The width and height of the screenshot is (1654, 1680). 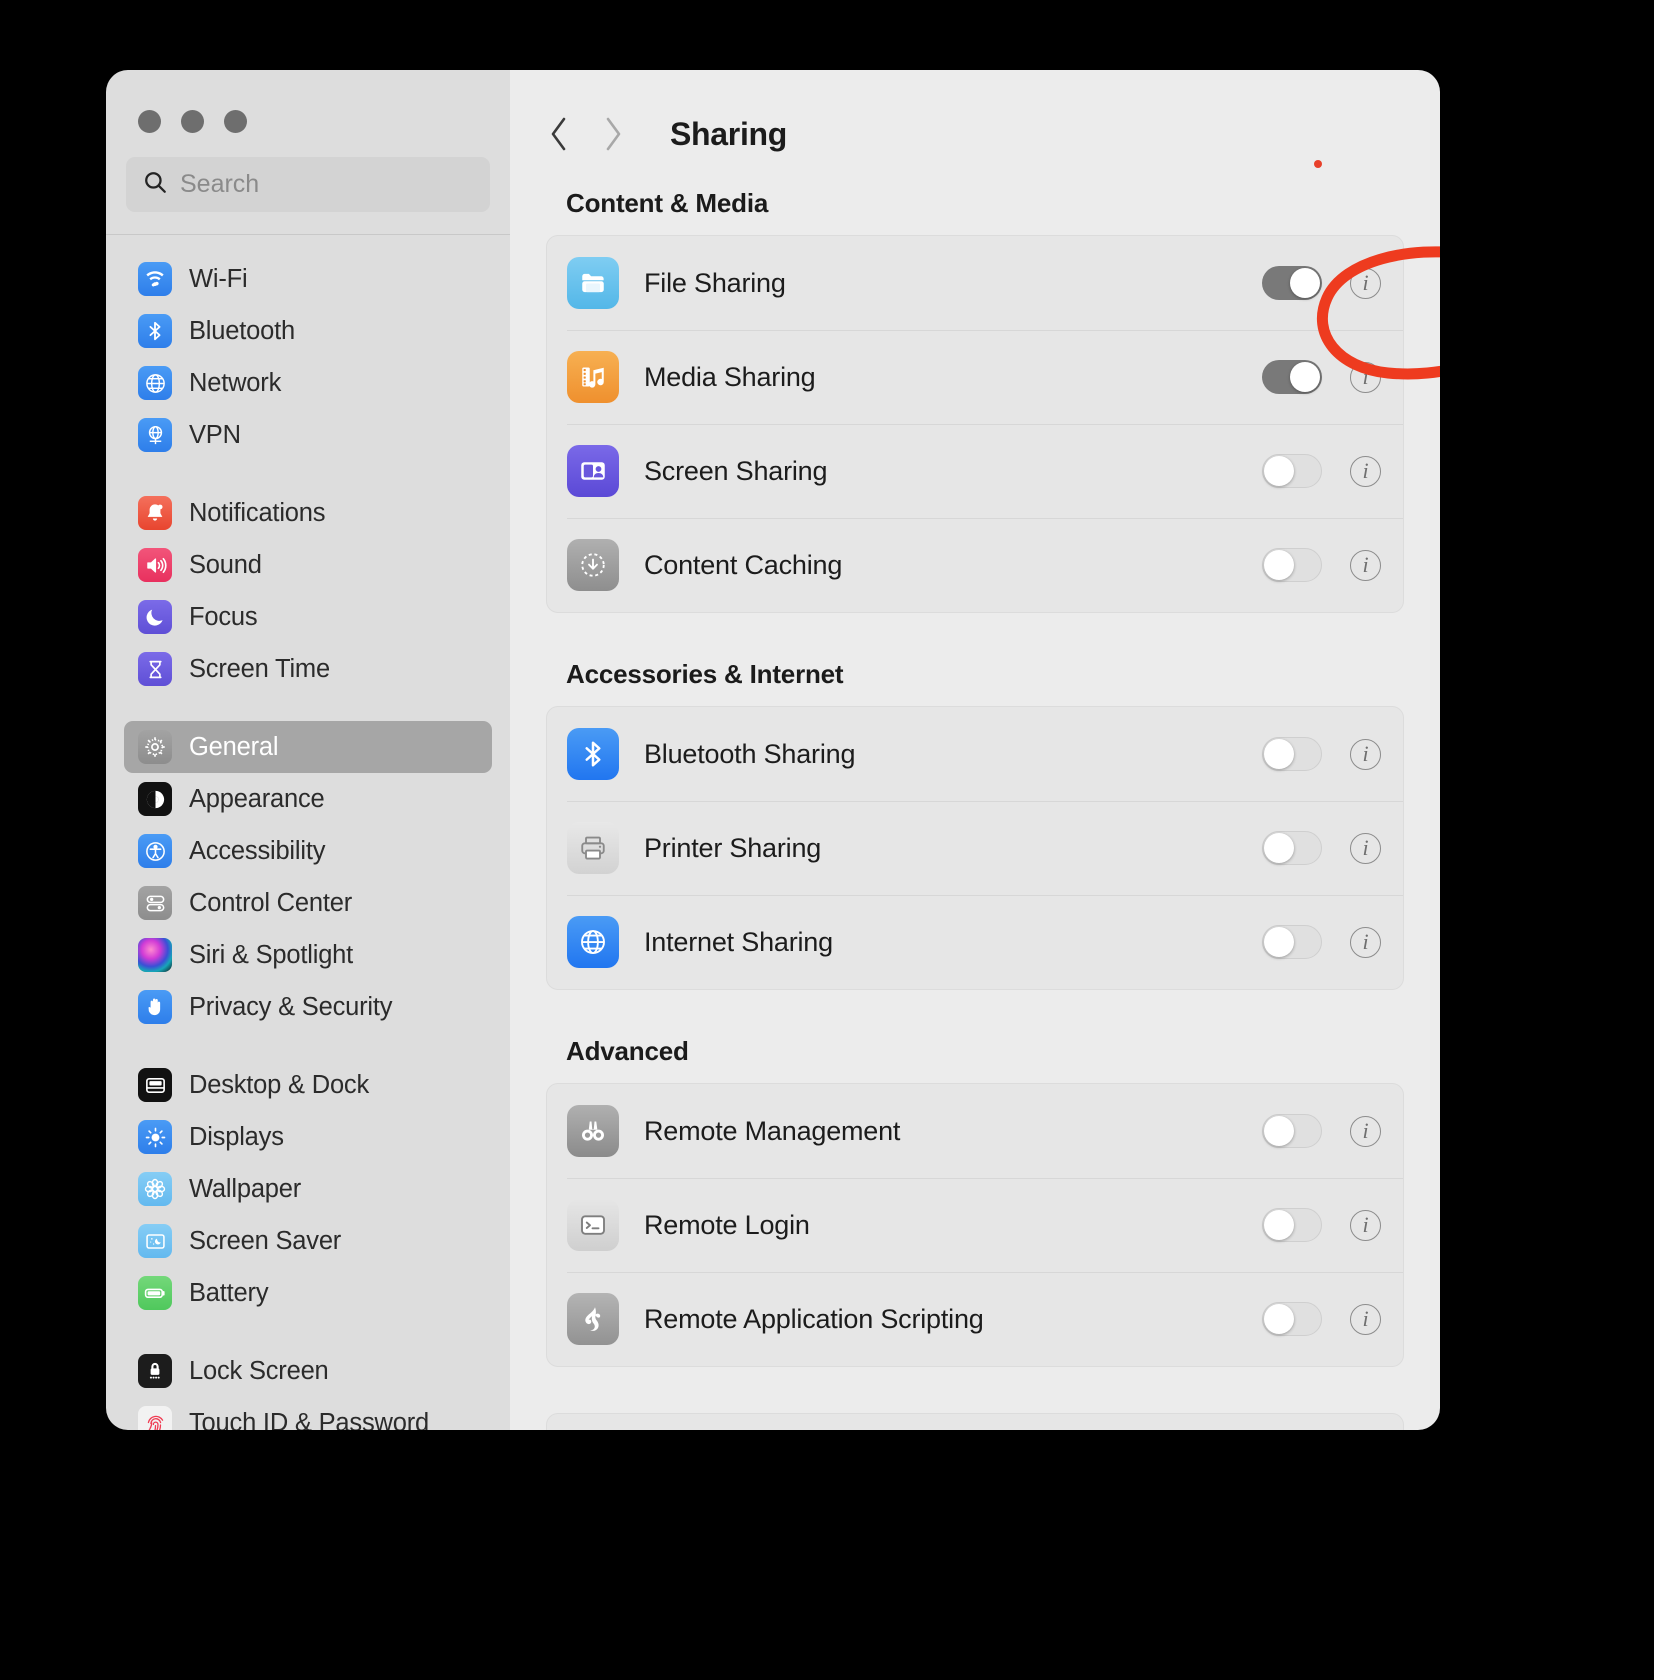 What do you see at coordinates (308, 1293) in the screenshot?
I see `sidebar-item-battery: Battery` at bounding box center [308, 1293].